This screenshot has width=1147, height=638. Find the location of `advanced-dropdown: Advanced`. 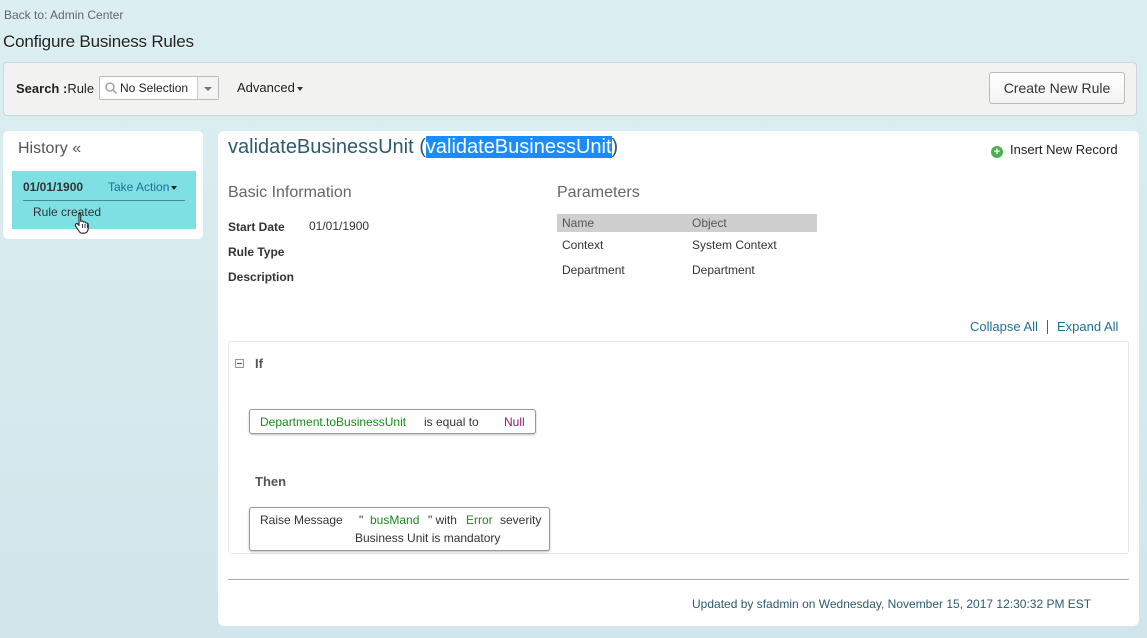

advanced-dropdown: Advanced is located at coordinates (270, 87).